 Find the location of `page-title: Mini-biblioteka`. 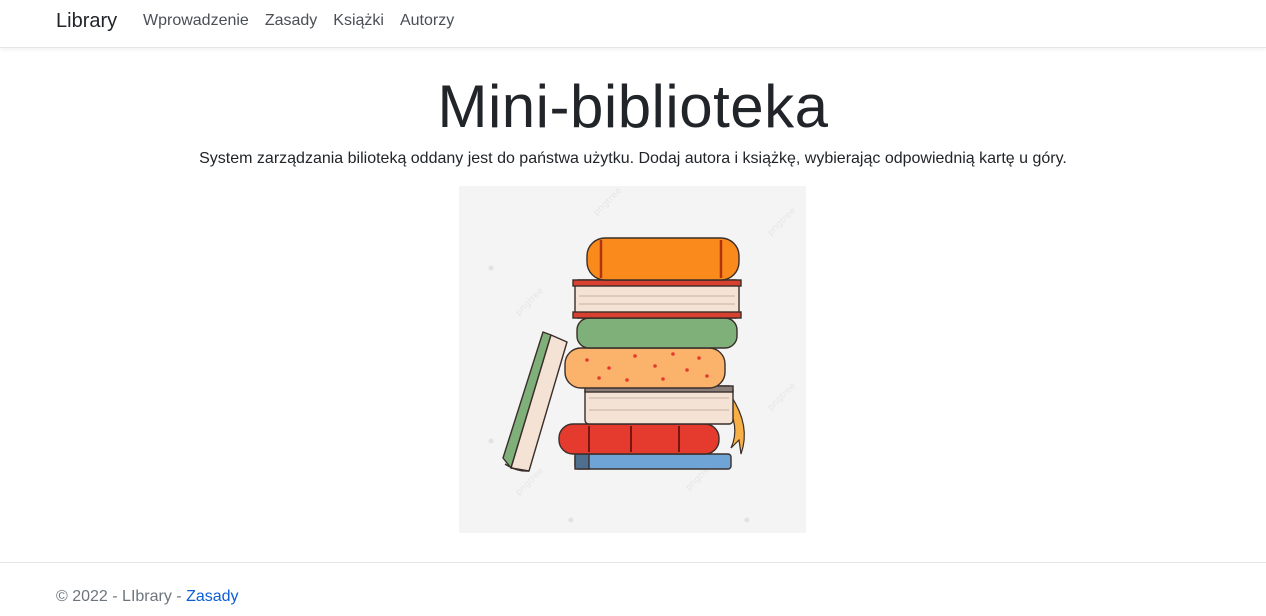

page-title: Mini-biblioteka is located at coordinates (633, 106).